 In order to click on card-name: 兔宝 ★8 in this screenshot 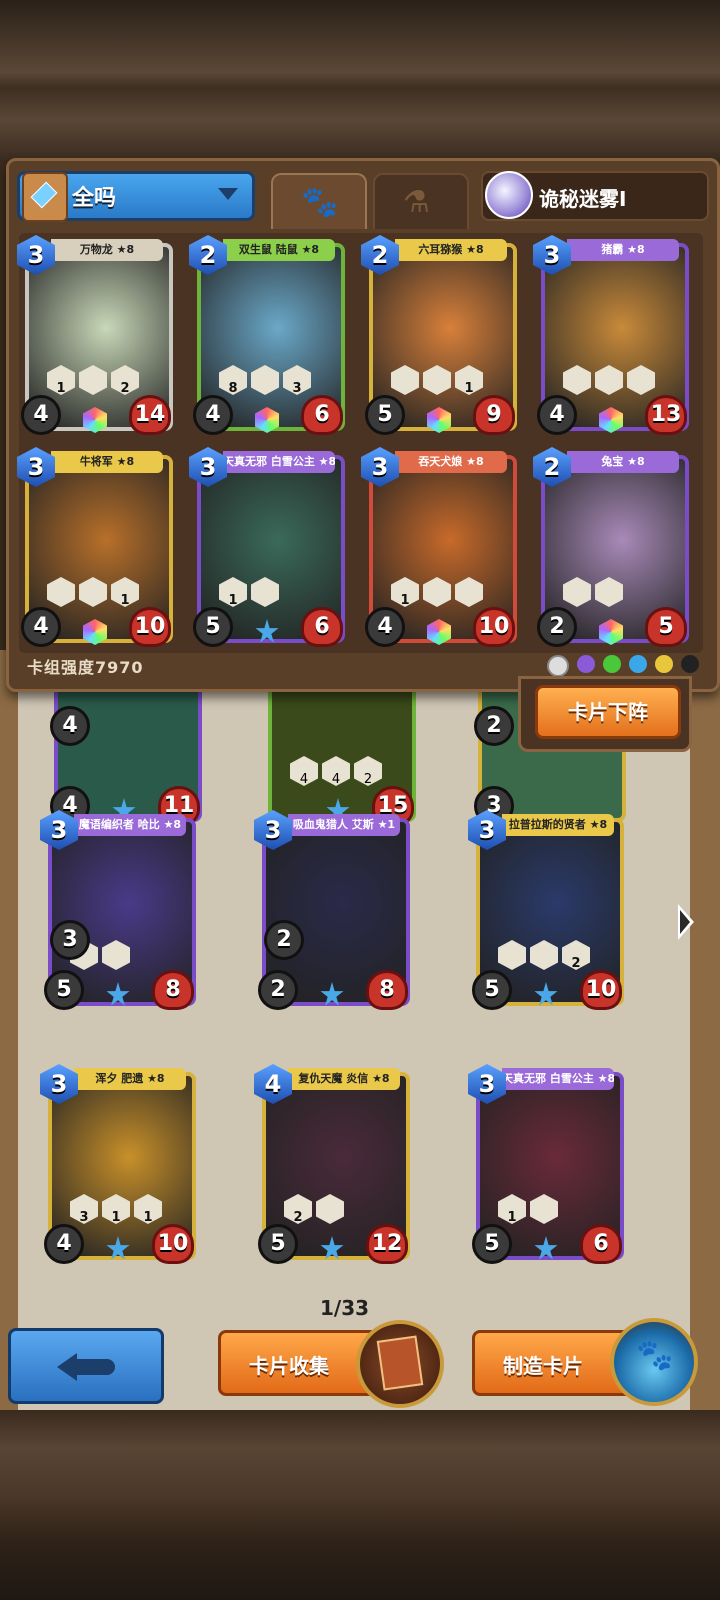, I will do `click(623, 462)`.